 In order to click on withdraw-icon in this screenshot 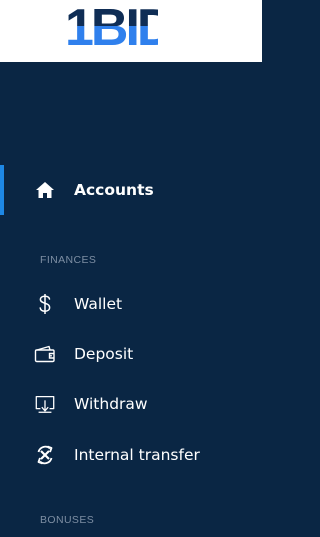, I will do `click(45, 404)`.